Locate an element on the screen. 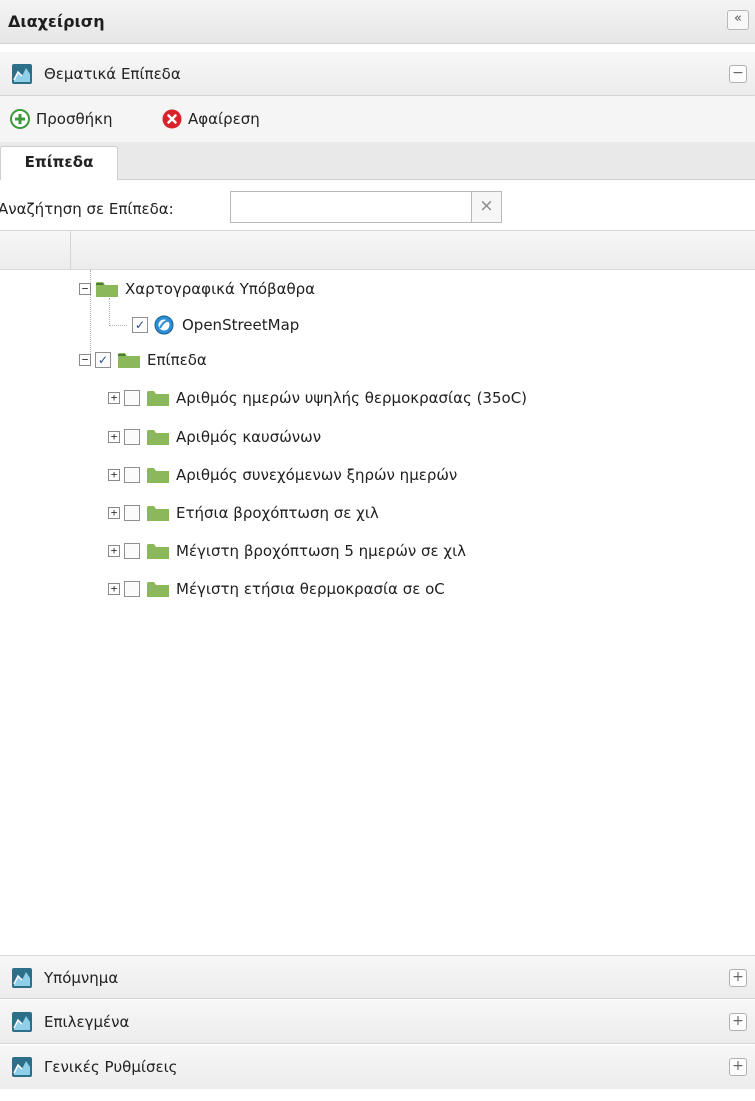 This screenshot has height=1101, width=755. selected-panel-title: Επιλεγμένα is located at coordinates (87, 1022).